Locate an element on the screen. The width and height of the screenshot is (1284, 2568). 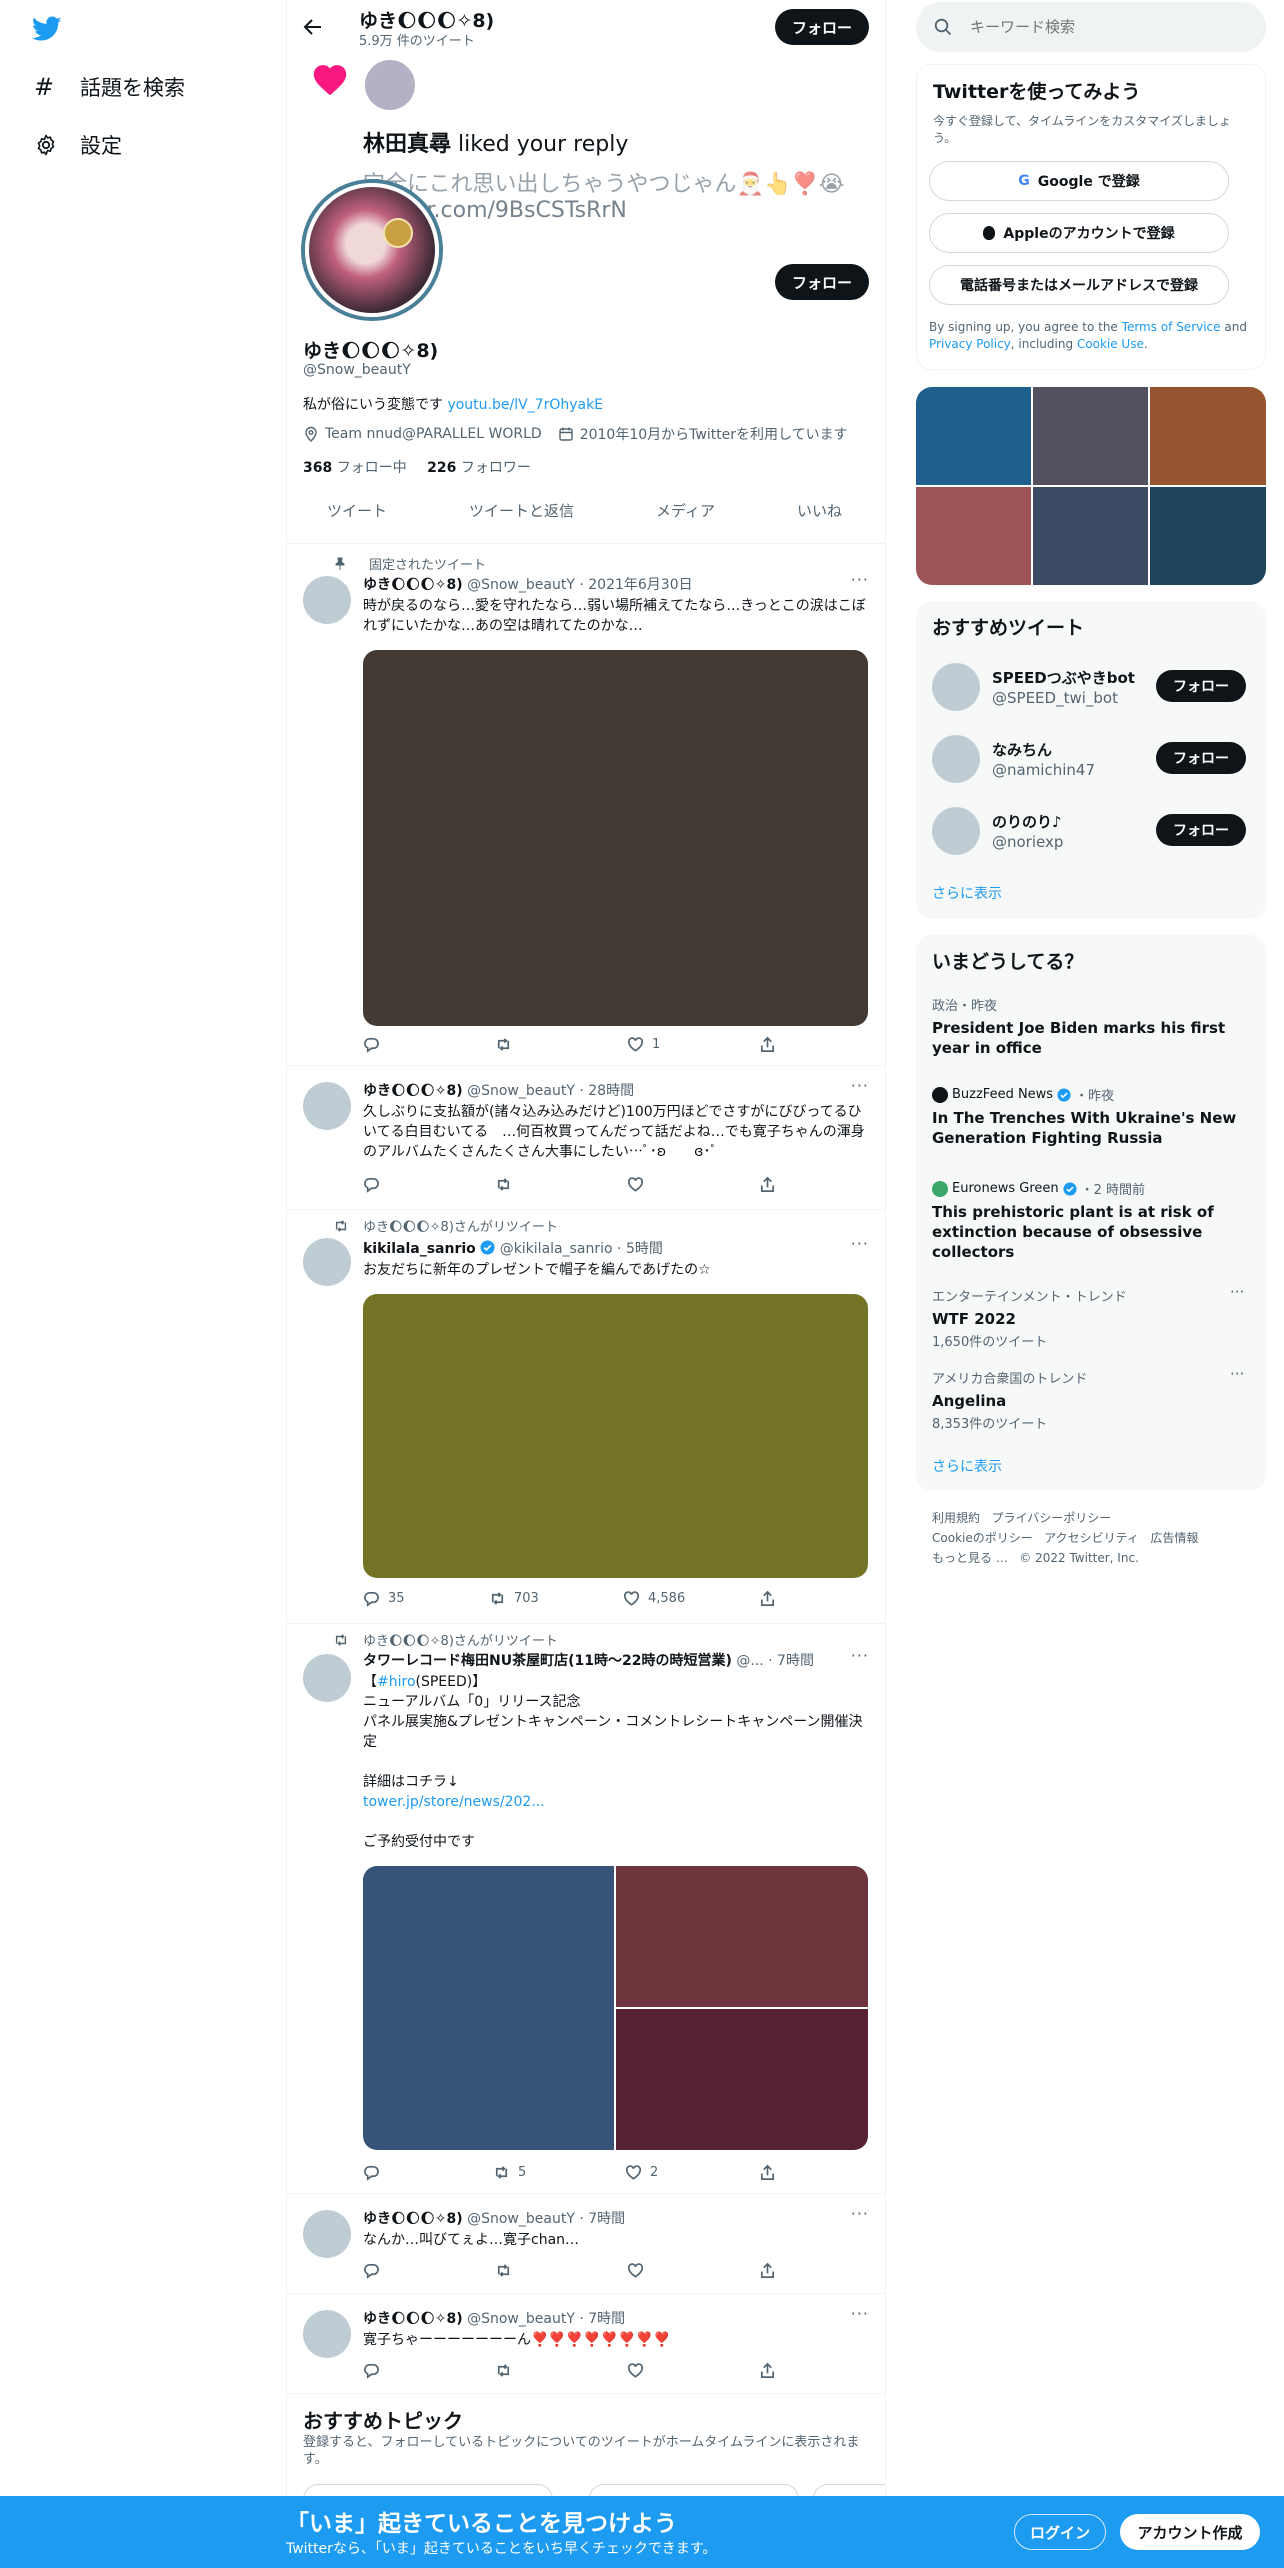
like-button: 1 is located at coordinates (643, 1044).